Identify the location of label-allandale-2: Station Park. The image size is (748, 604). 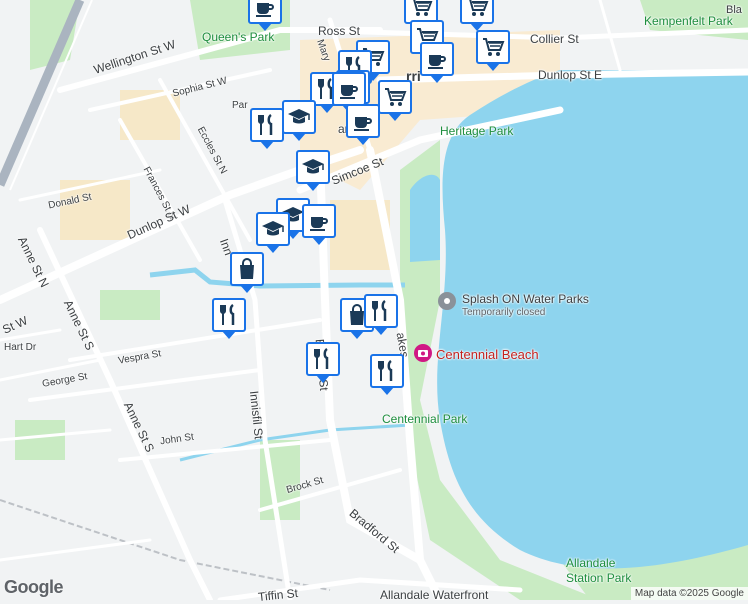
(598, 578).